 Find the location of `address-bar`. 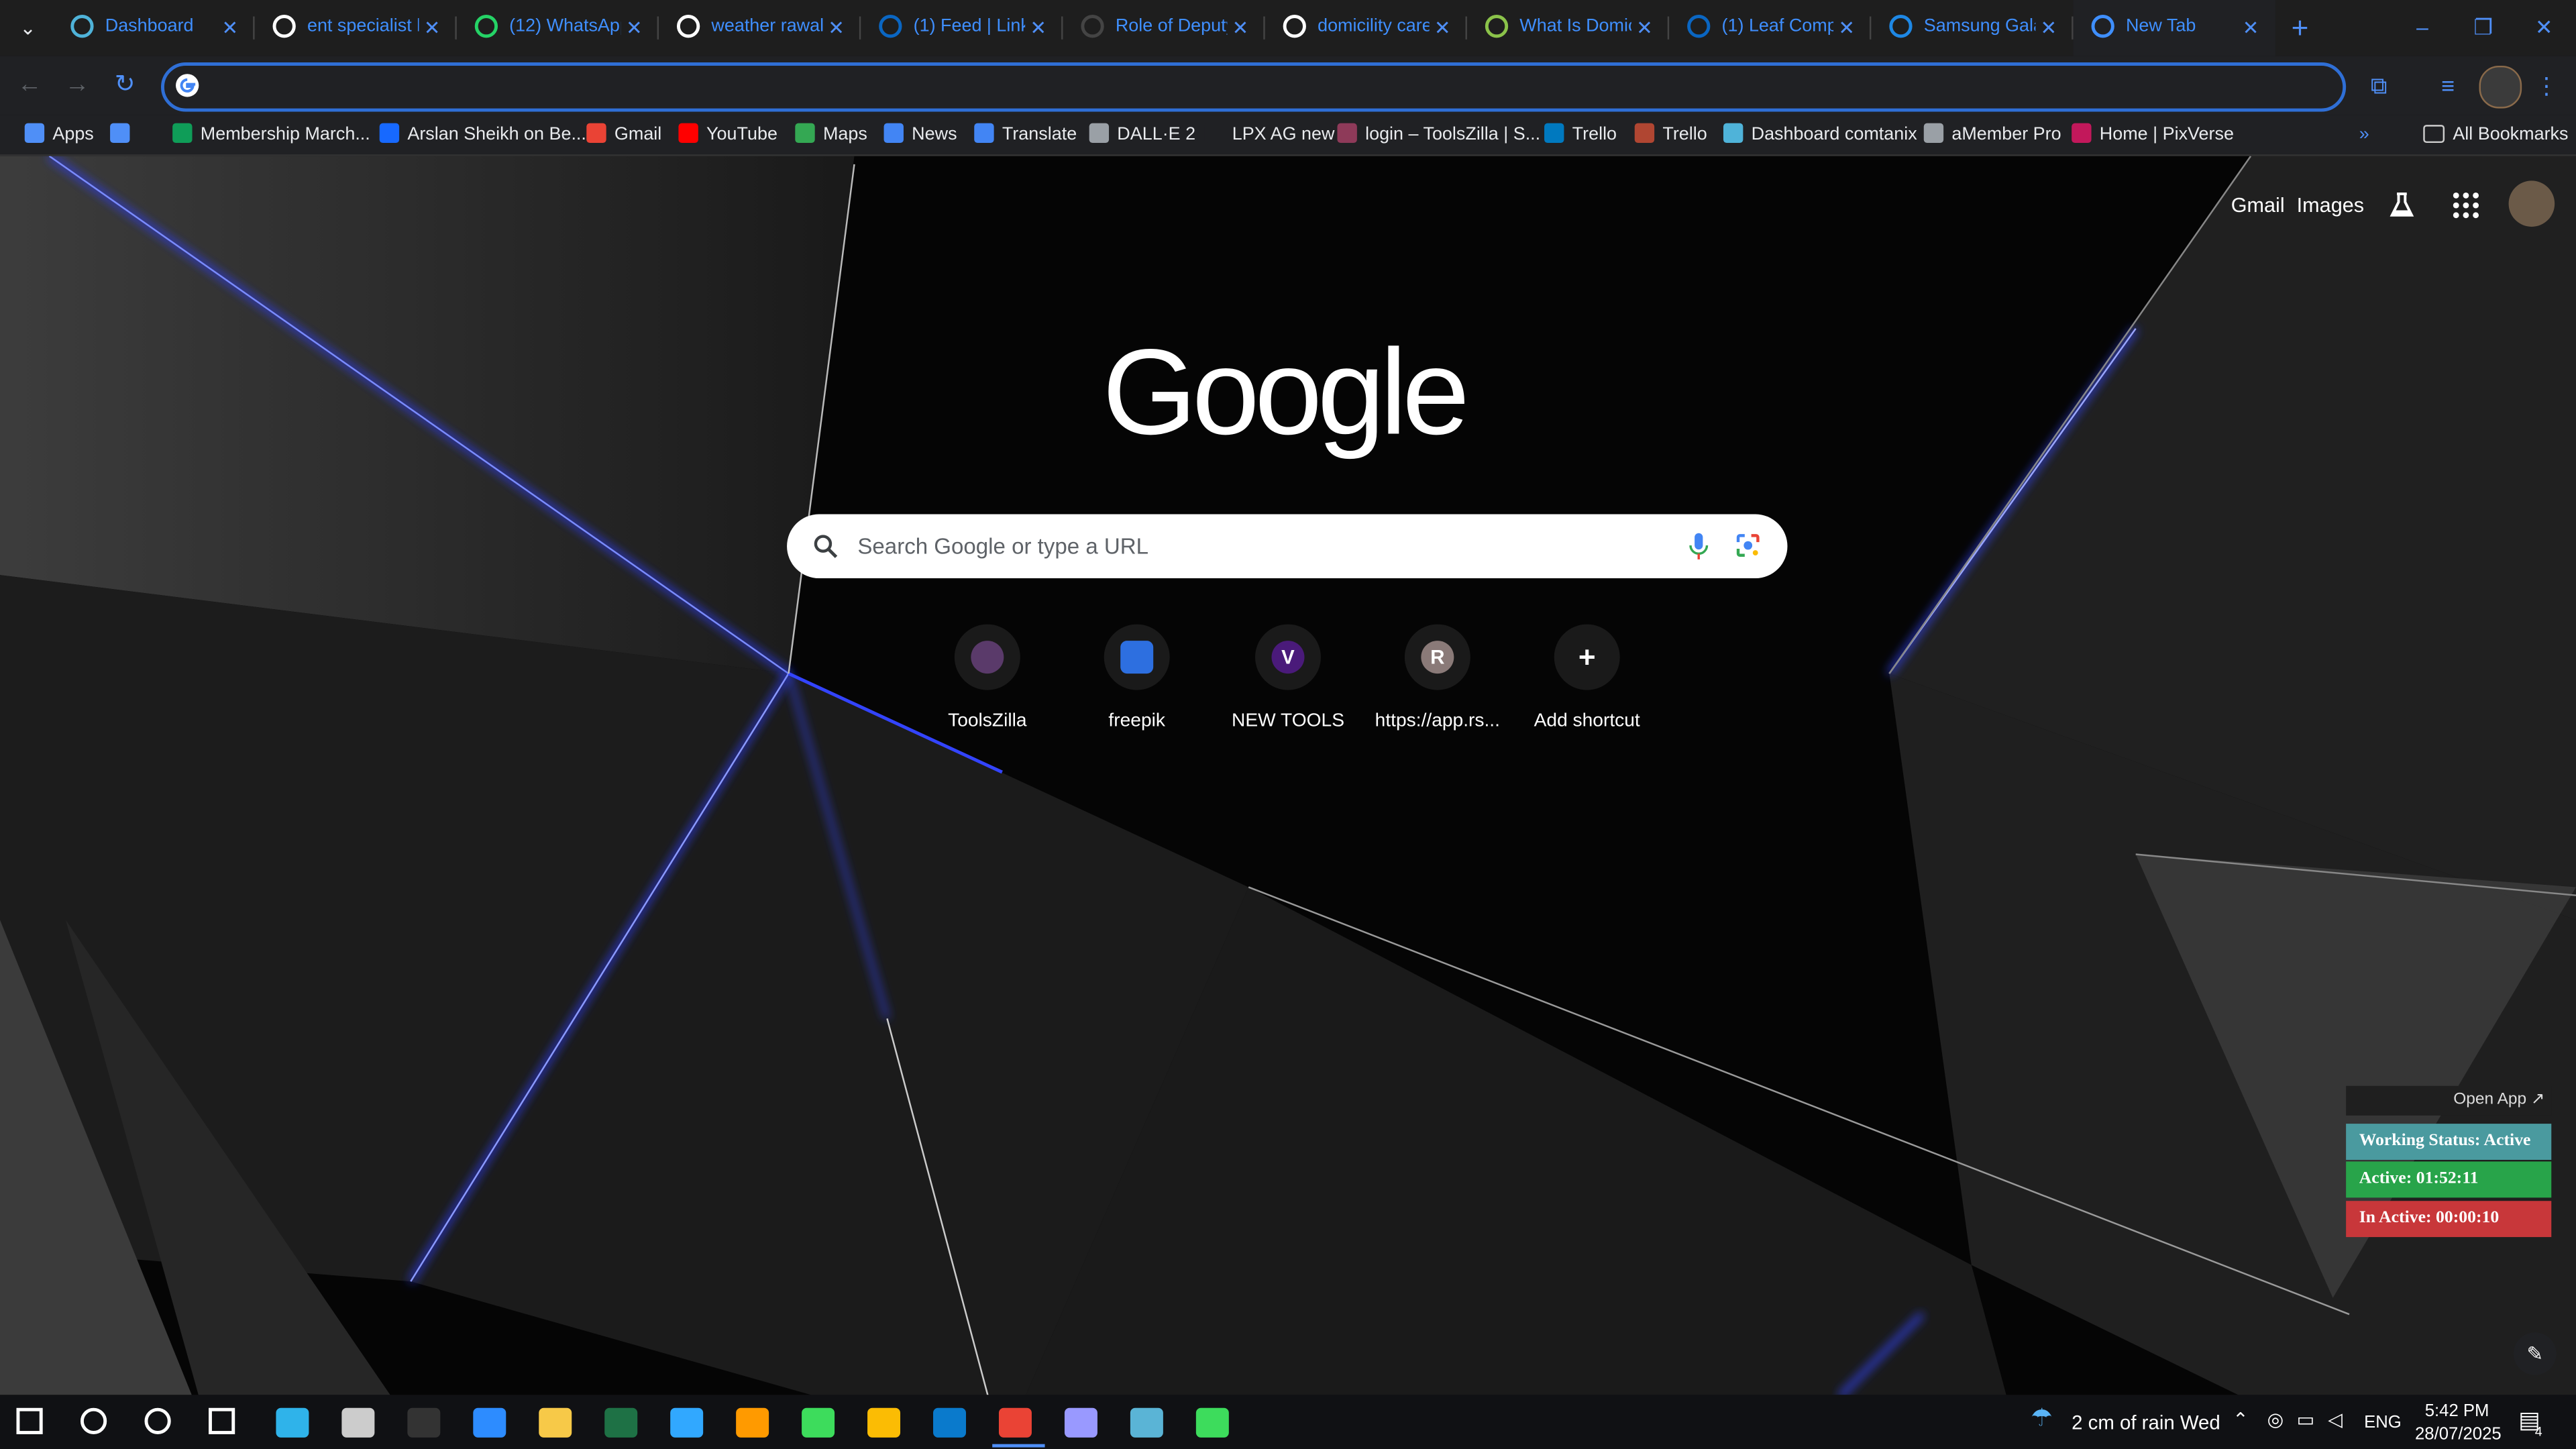

address-bar is located at coordinates (1254, 87).